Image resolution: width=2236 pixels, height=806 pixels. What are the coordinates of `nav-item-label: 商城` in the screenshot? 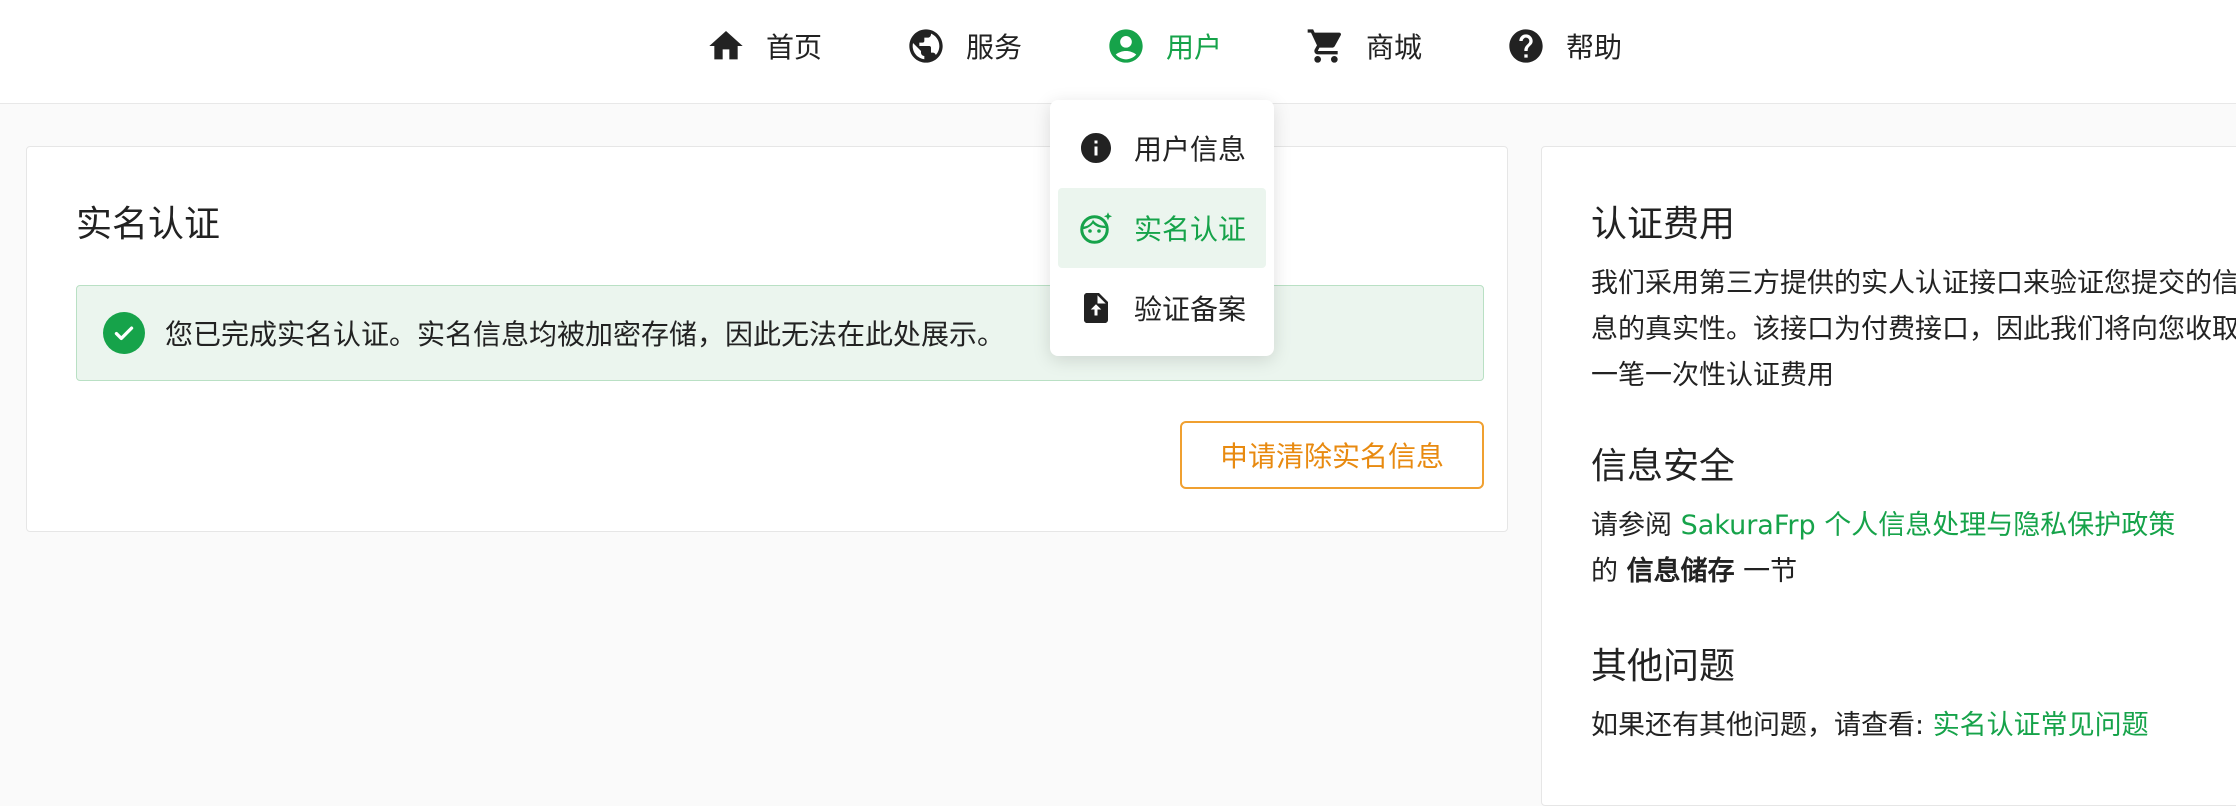 It's located at (1394, 47).